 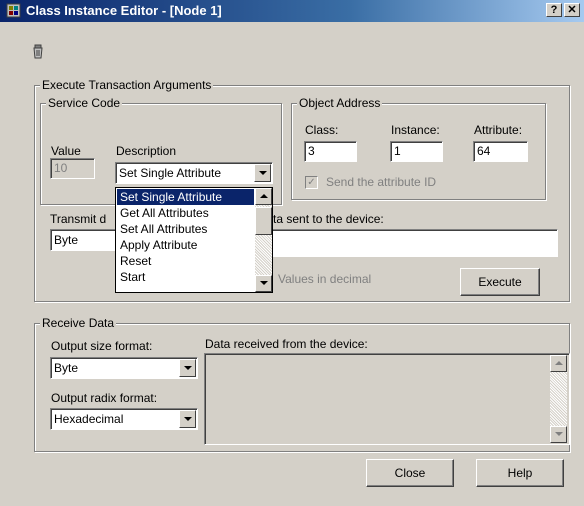 What do you see at coordinates (146, 151) in the screenshot?
I see `description-label: Description` at bounding box center [146, 151].